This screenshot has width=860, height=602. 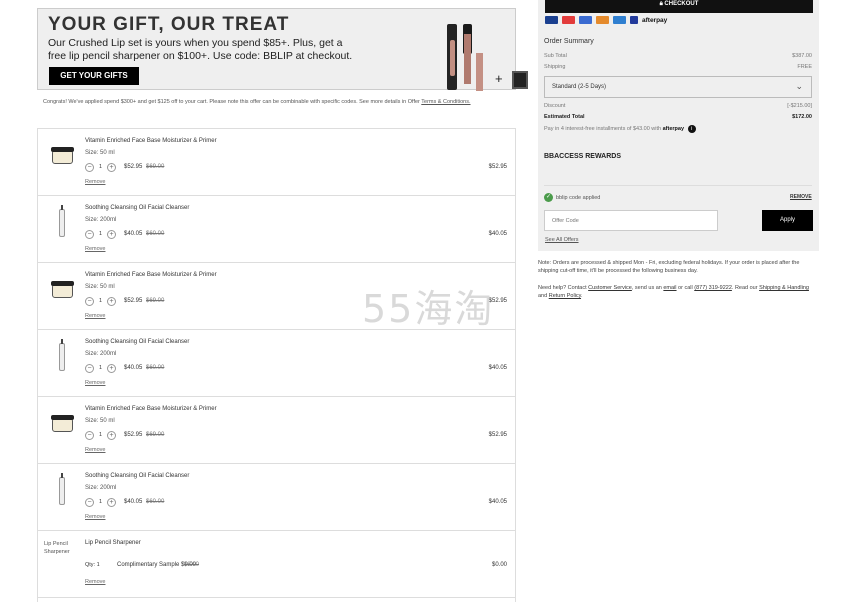 What do you see at coordinates (681, 4) in the screenshot?
I see `checkout-label: CHECKOUT` at bounding box center [681, 4].